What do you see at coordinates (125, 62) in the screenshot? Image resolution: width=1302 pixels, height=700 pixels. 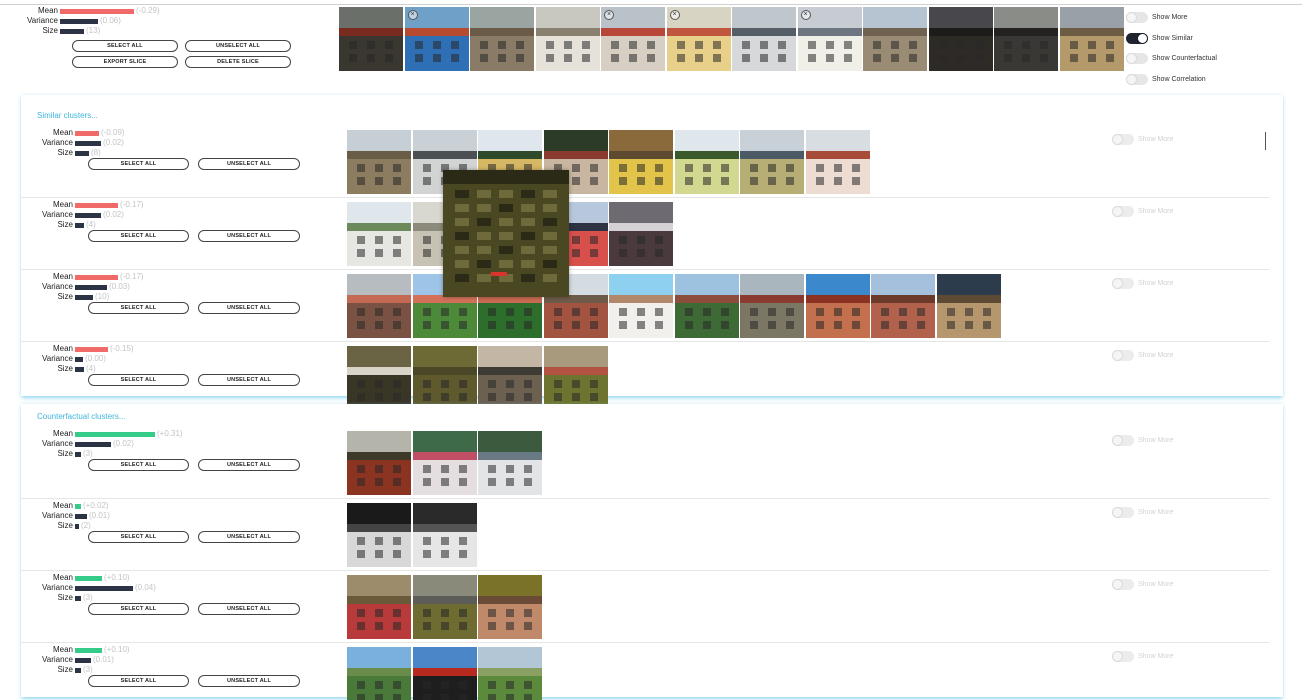 I see `export-slice-button: EXPORT SLICE` at bounding box center [125, 62].